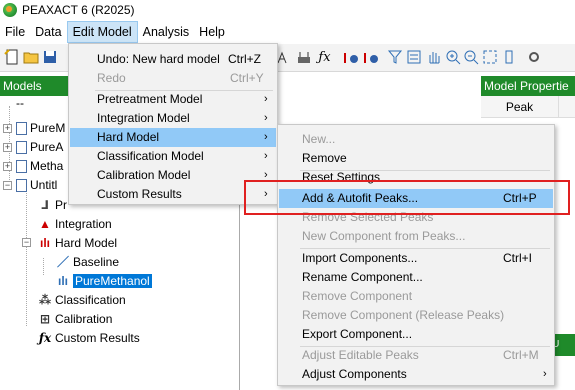  What do you see at coordinates (287, 10) in the screenshot?
I see `title-bar: PEAXACT 6 (R2025)` at bounding box center [287, 10].